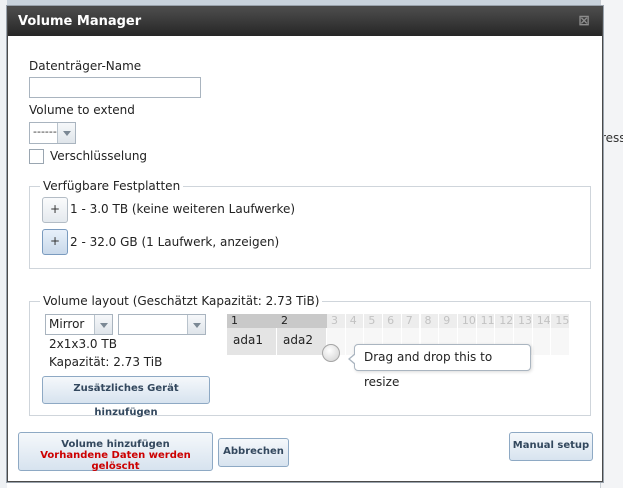 This screenshot has height=488, width=623. I want to click on add-disk-2-button: +, so click(55, 242).